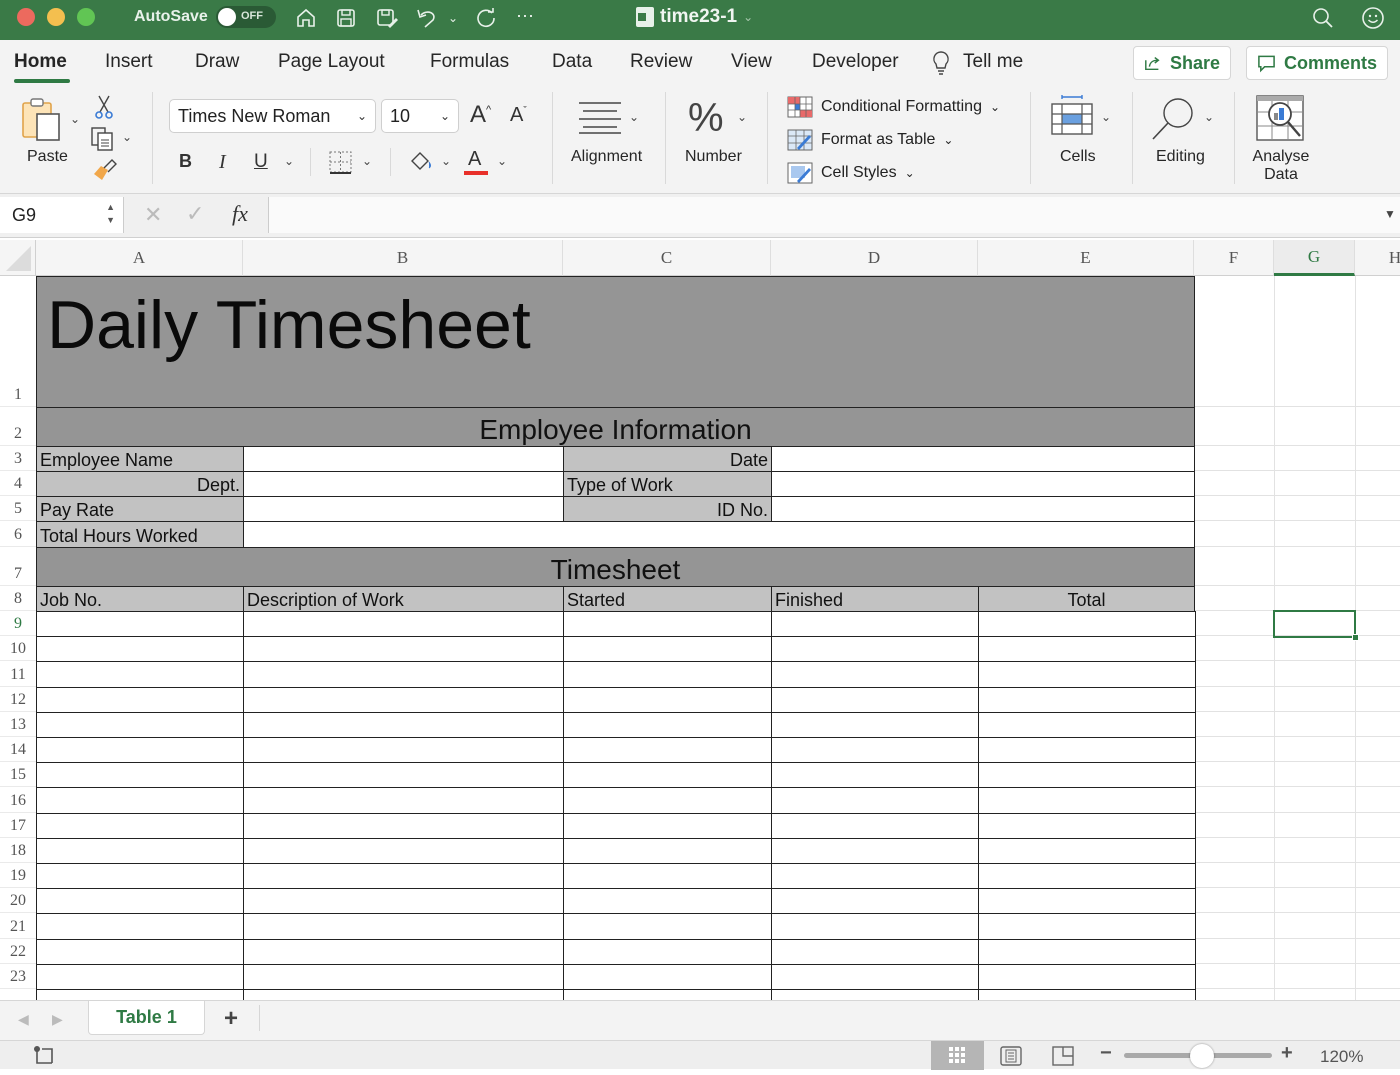 The image size is (1400, 1075). Describe the element at coordinates (875, 850) in the screenshot. I see `entry-cell-d18` at that location.